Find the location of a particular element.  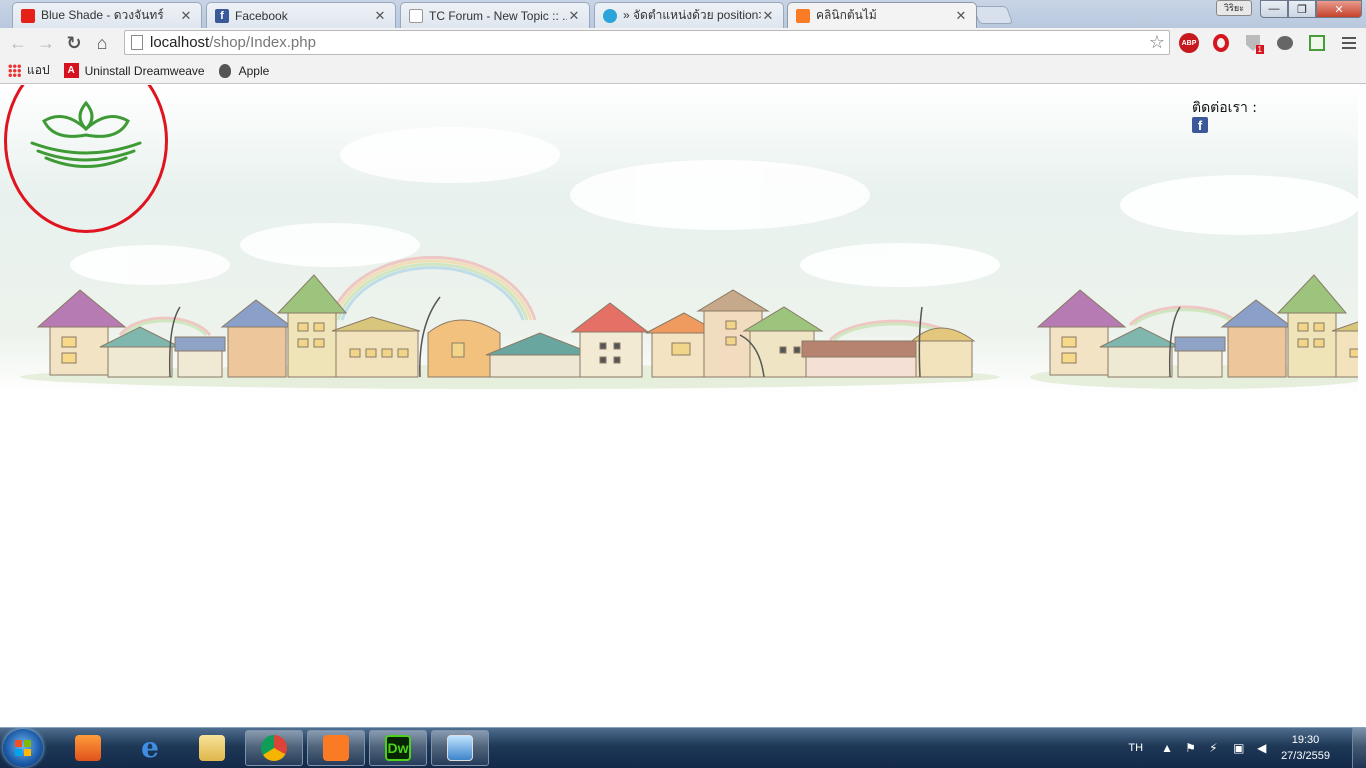

tab-facebook: f Facebook ✕ is located at coordinates (301, 15).